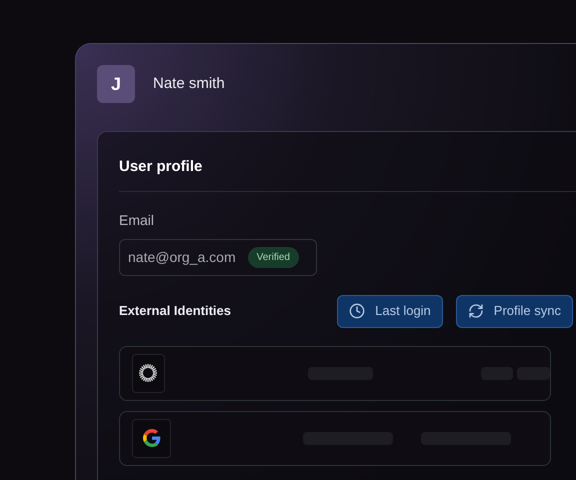 The width and height of the screenshot is (576, 480). I want to click on email-label: Email, so click(137, 220).